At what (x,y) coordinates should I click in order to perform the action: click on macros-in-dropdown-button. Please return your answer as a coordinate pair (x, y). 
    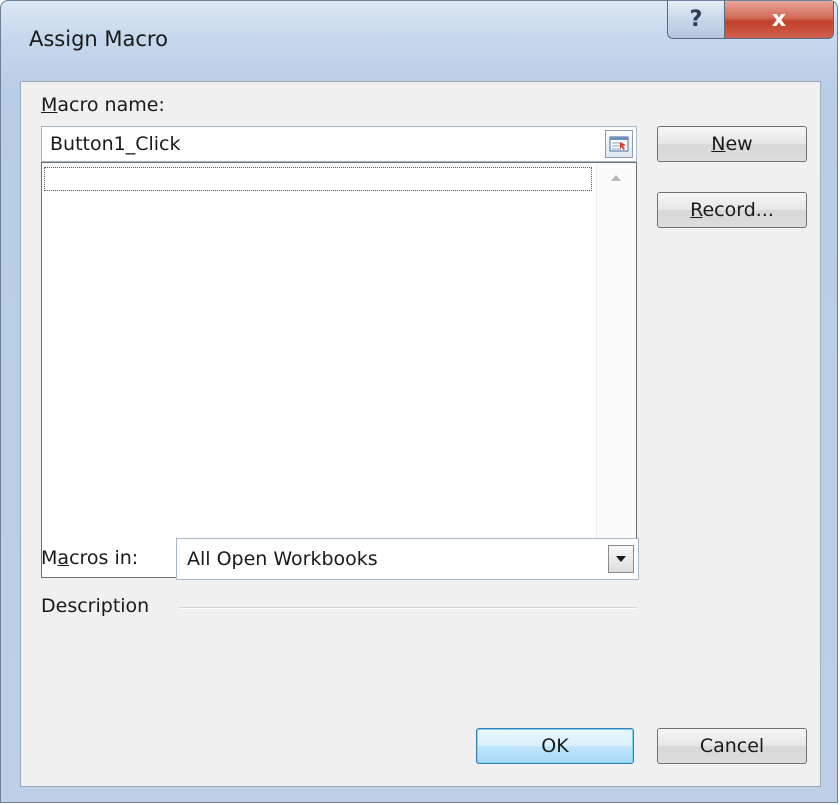
    Looking at the image, I should click on (621, 559).